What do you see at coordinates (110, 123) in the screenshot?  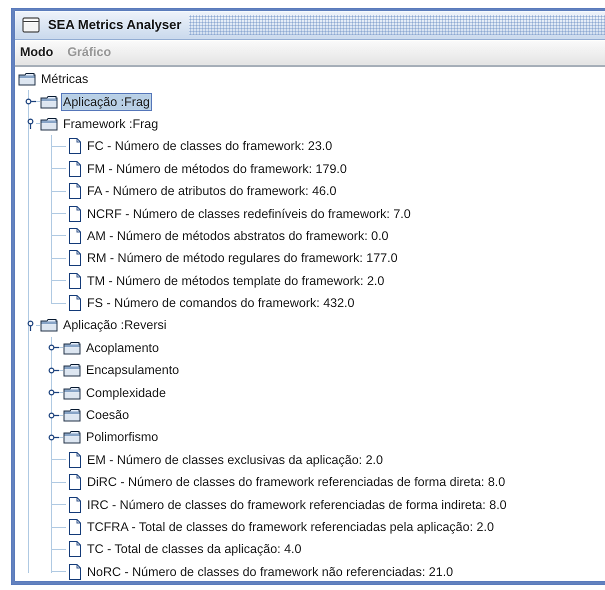 I see `tree-item: Framework :Frag` at bounding box center [110, 123].